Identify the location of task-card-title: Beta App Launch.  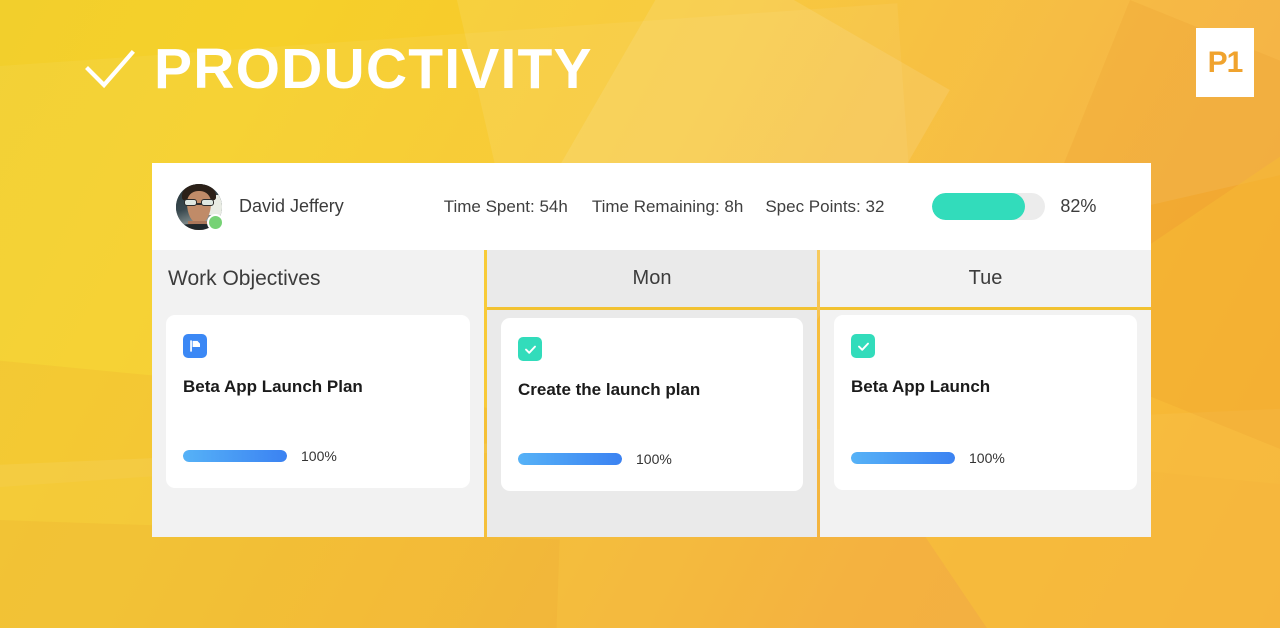
(921, 386).